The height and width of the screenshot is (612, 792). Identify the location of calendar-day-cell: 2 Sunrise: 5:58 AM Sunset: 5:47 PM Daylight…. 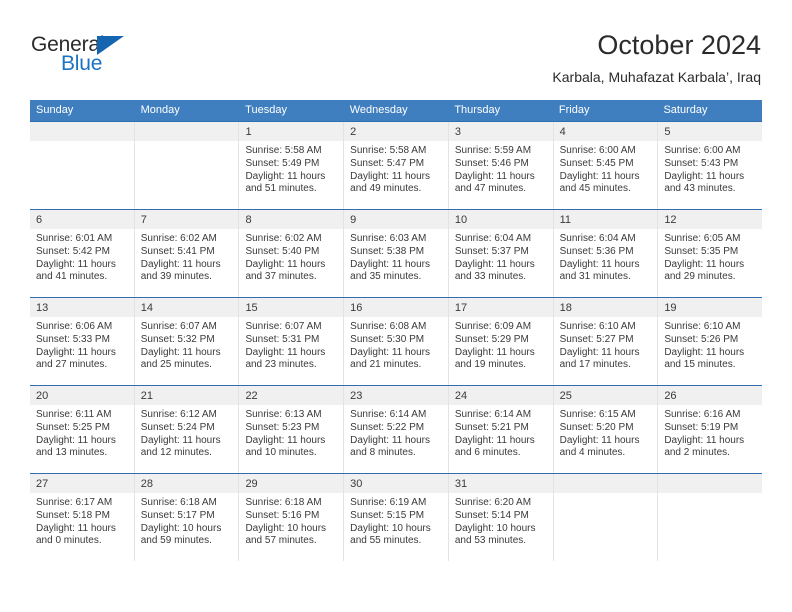
(396, 165).